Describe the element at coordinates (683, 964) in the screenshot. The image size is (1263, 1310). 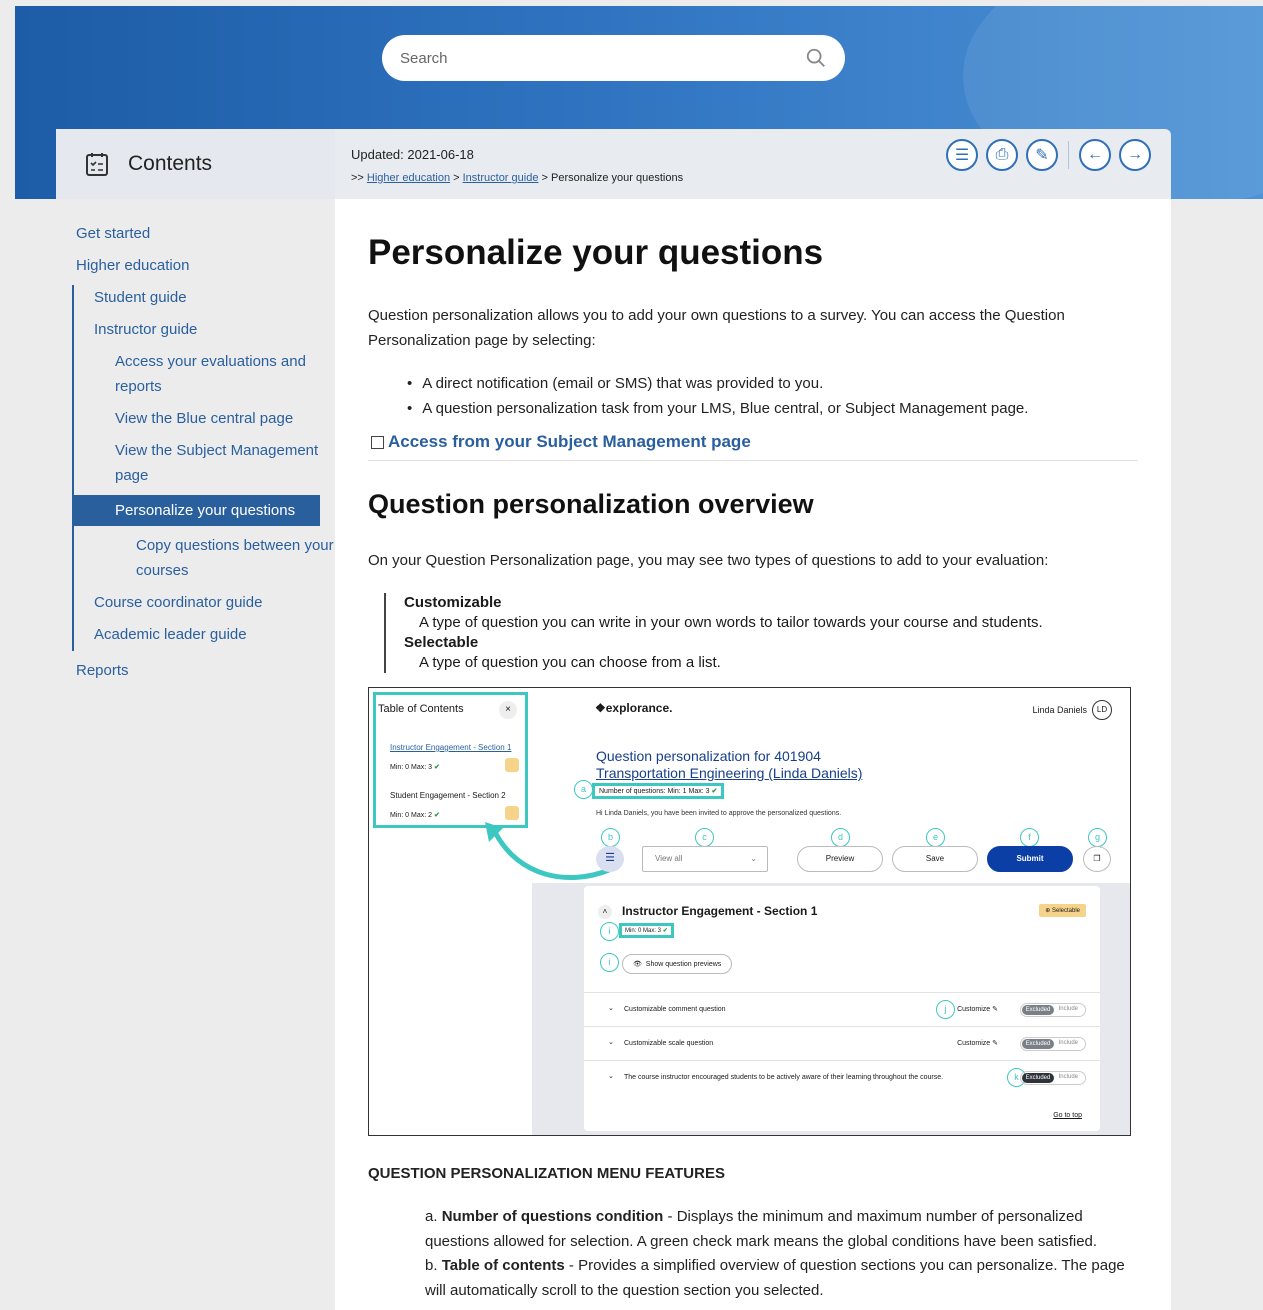
I see `show-previews-label: Show question previews` at that location.